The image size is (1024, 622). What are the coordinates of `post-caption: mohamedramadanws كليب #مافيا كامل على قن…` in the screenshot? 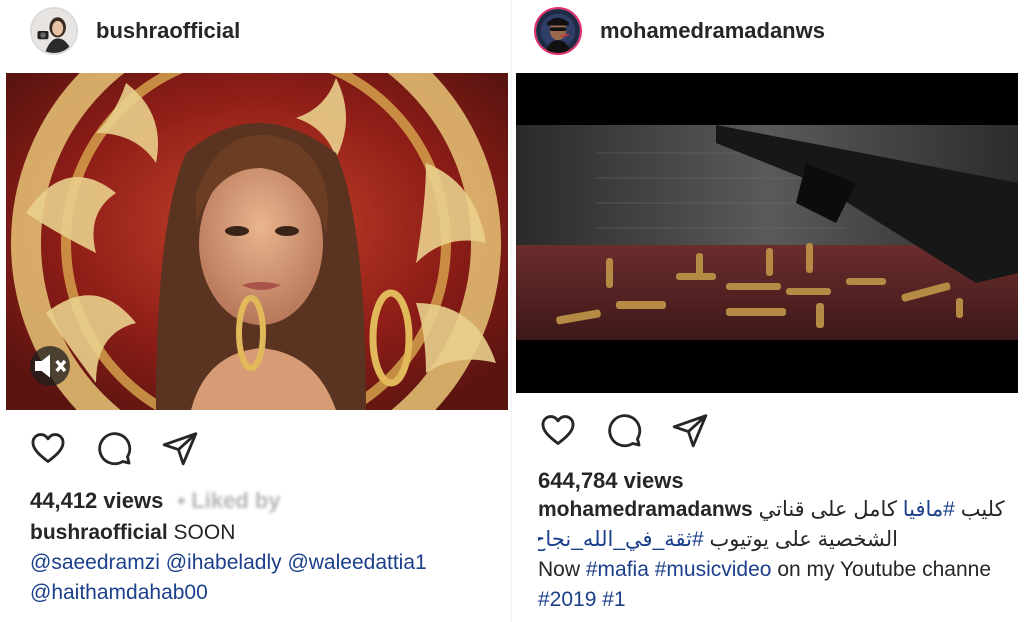 It's located at (781, 555).